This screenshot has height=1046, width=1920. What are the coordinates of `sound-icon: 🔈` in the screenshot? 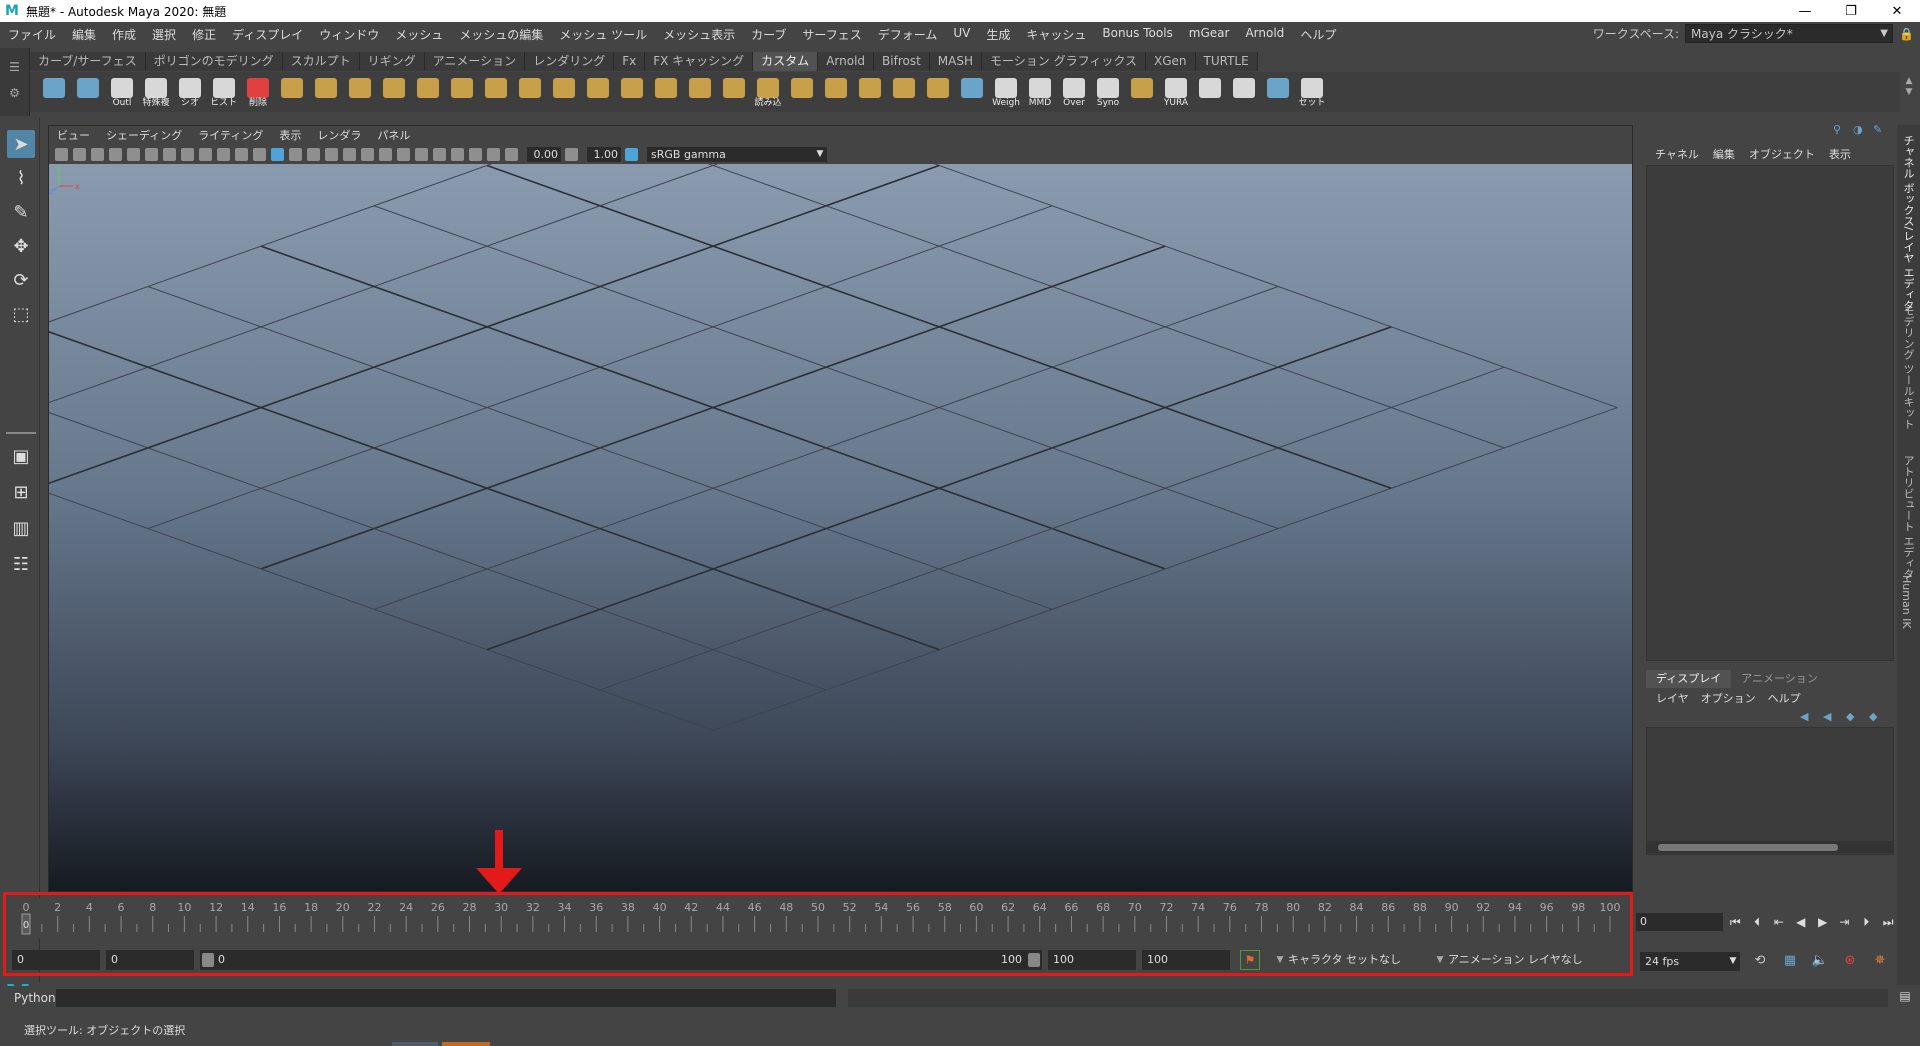 It's located at (1820, 961).